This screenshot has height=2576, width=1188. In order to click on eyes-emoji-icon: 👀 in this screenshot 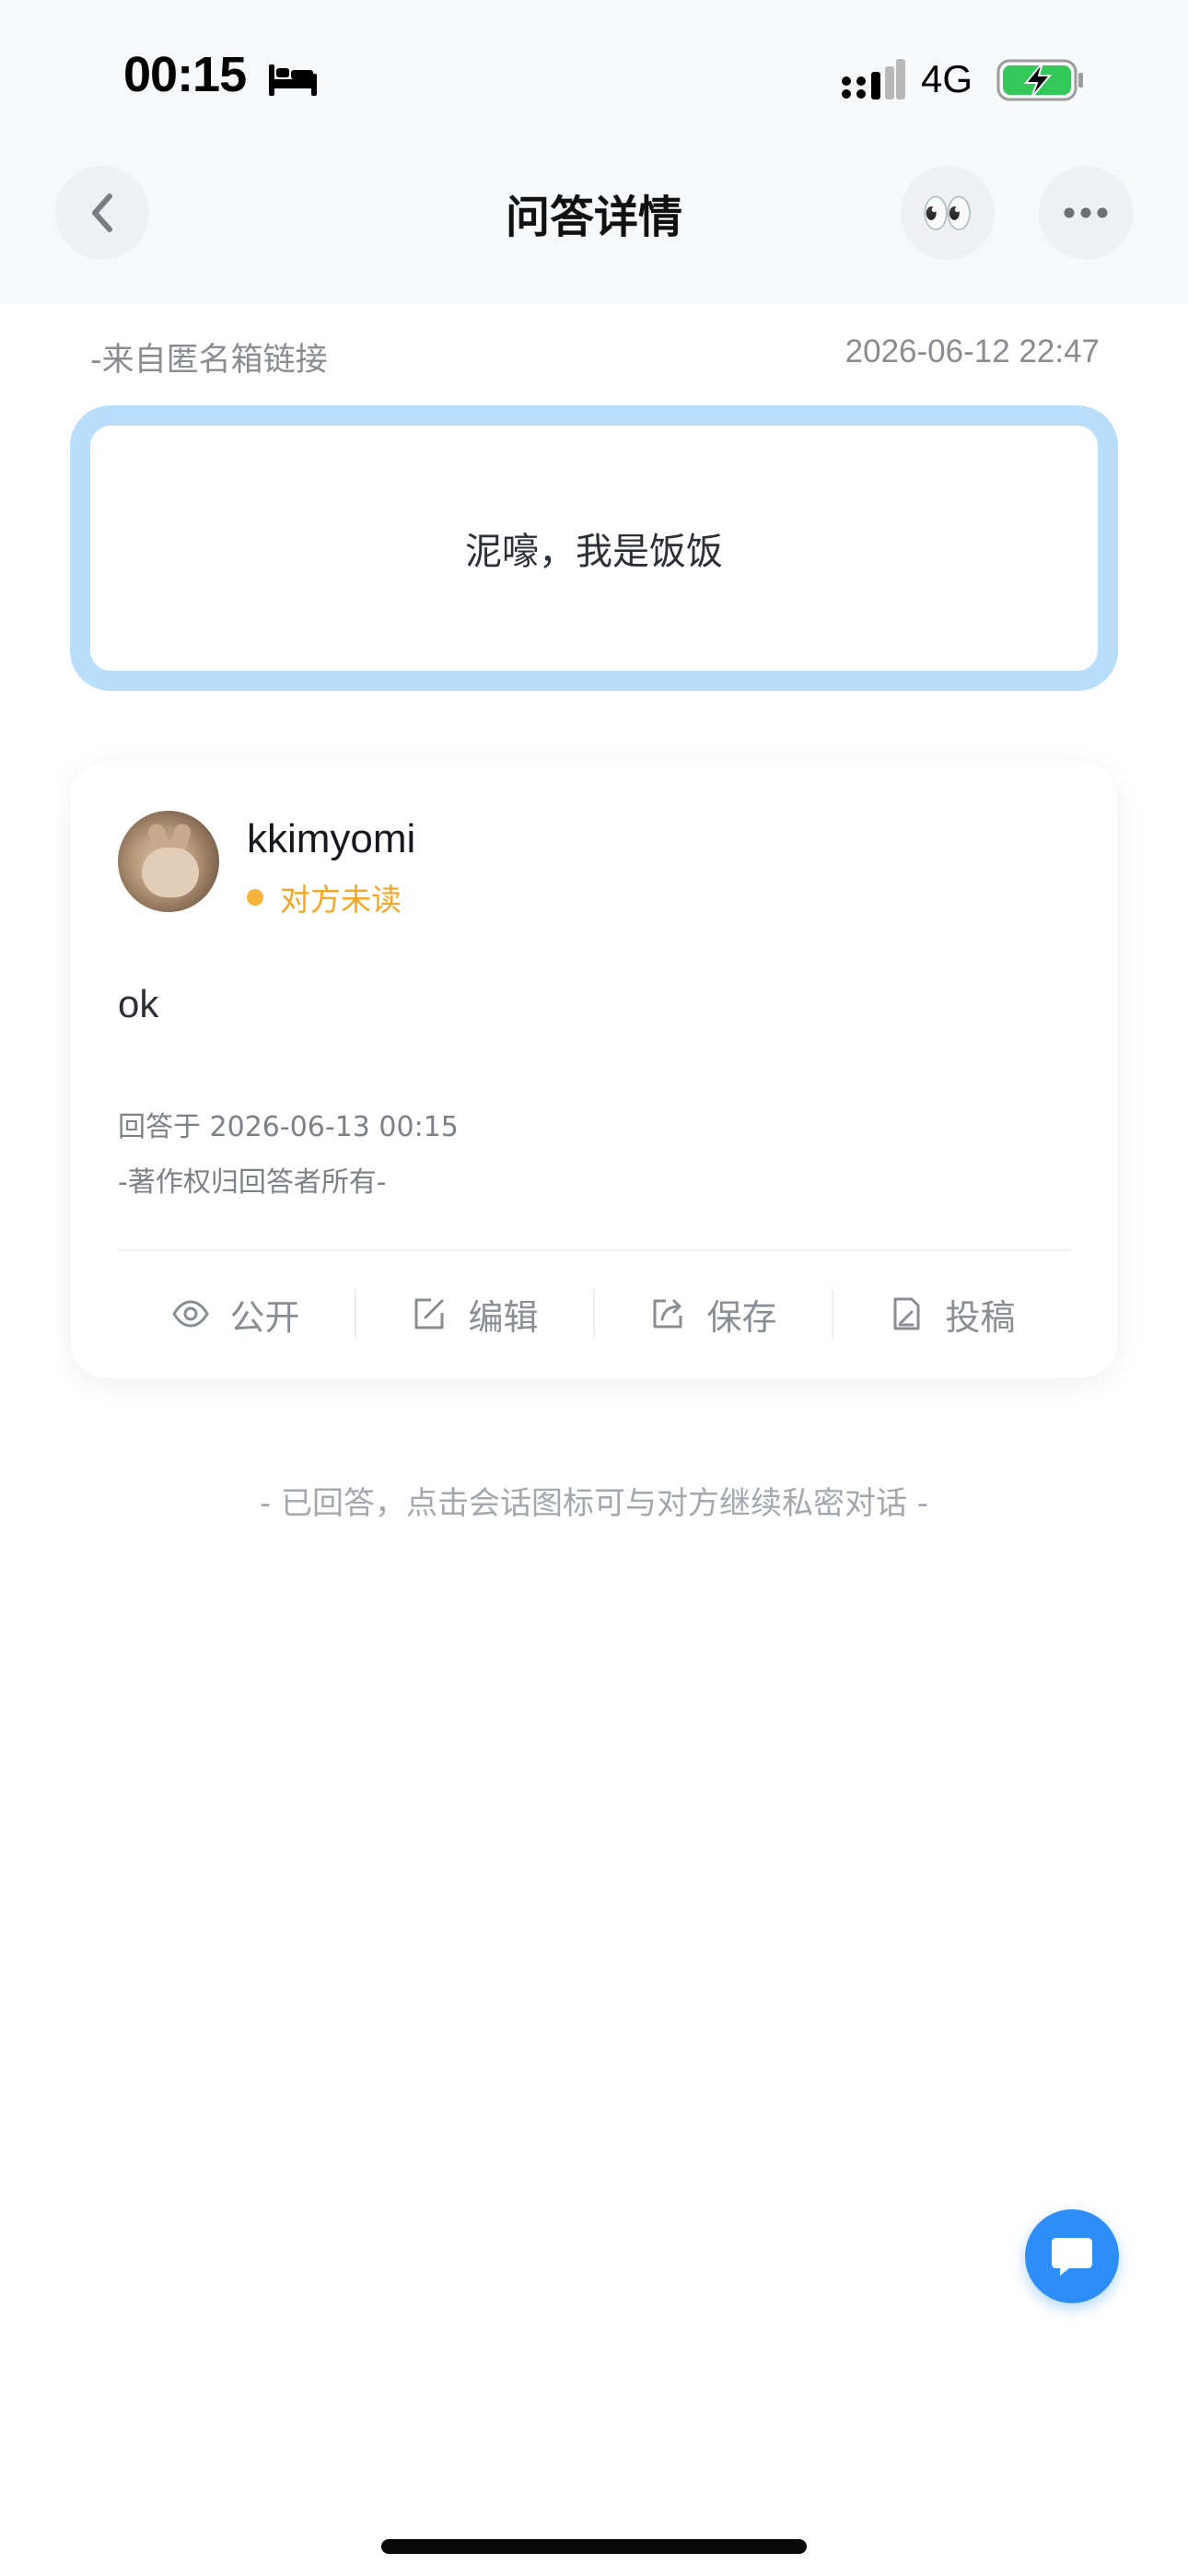, I will do `click(948, 213)`.